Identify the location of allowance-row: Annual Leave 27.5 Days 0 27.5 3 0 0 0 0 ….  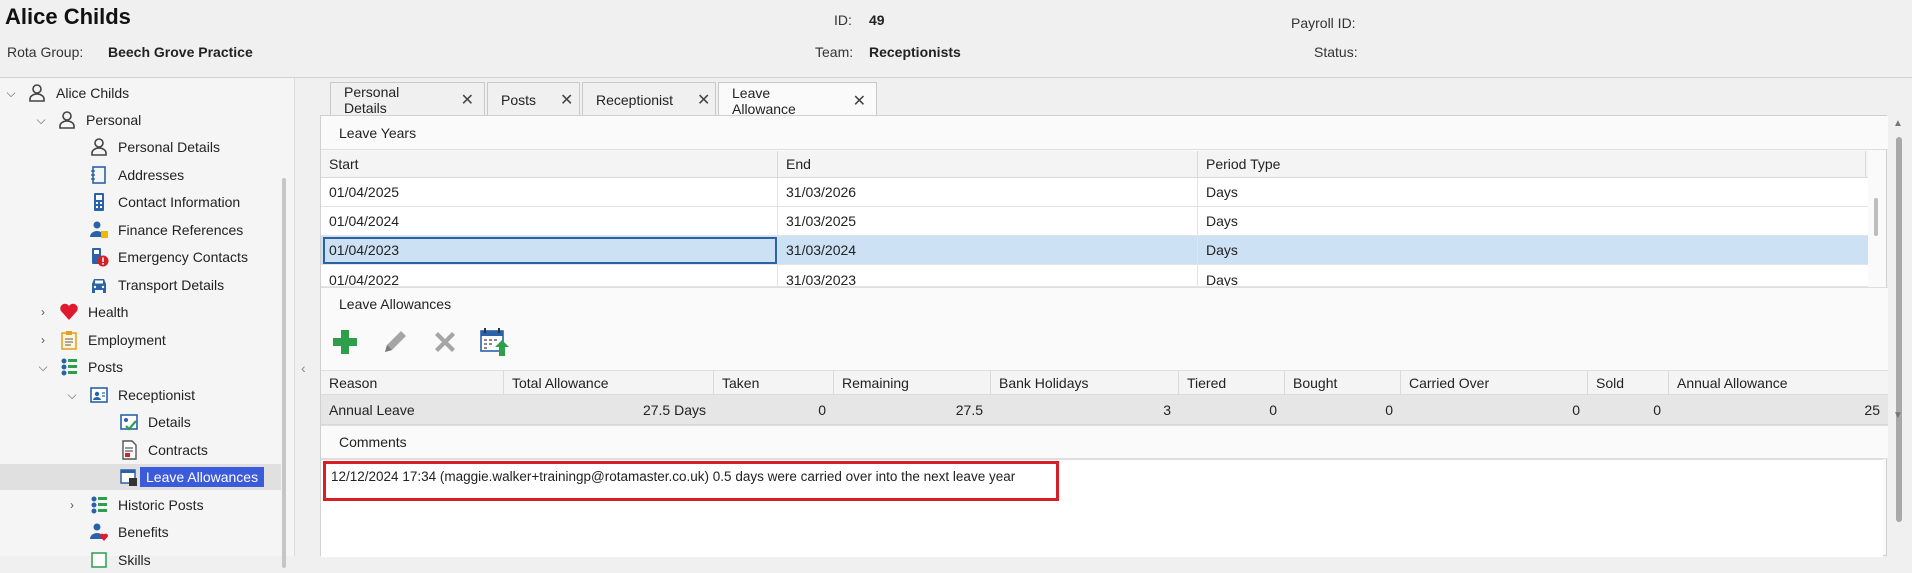
(1104, 410).